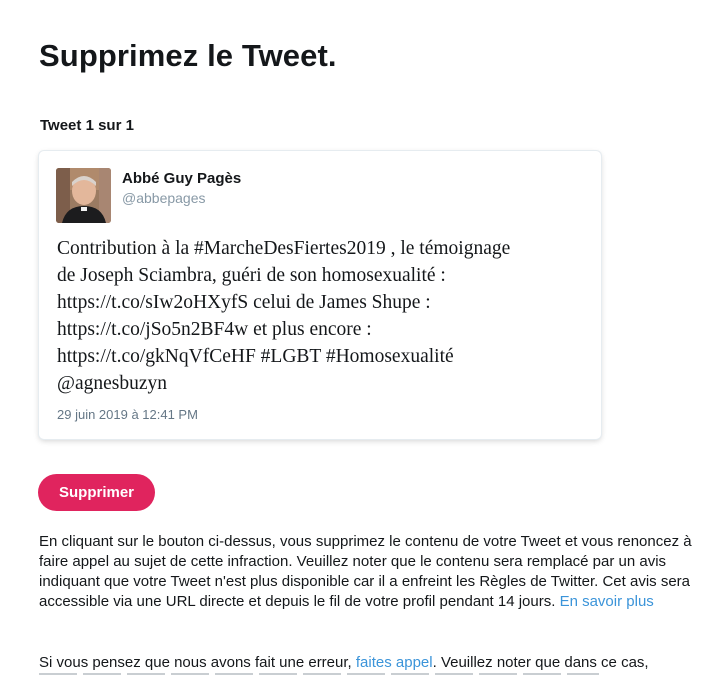 The width and height of the screenshot is (722, 675). I want to click on appeal-link: faites appel, so click(394, 662).